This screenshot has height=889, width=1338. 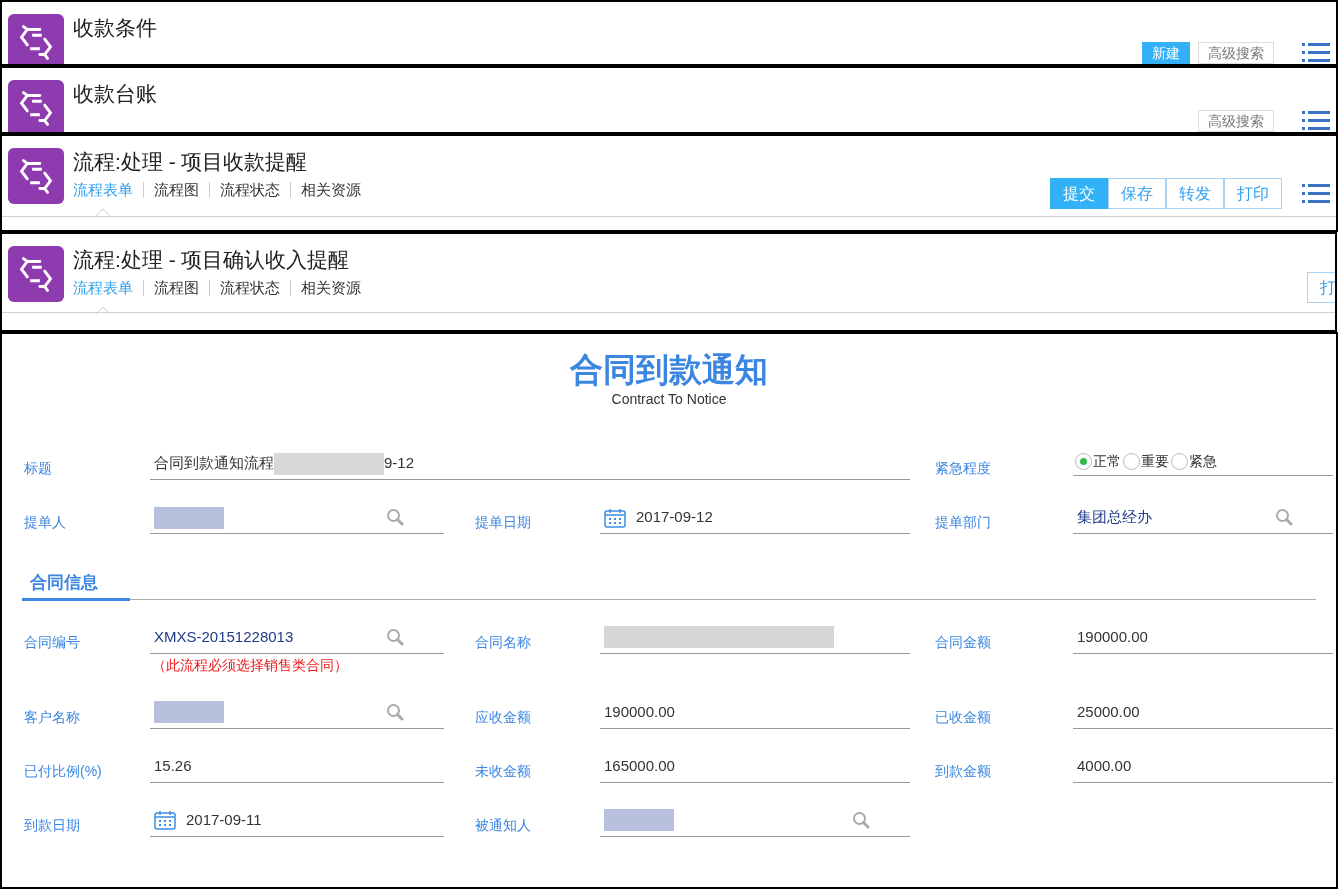 What do you see at coordinates (173, 765) in the screenshot?
I see `field-value: 15.26` at bounding box center [173, 765].